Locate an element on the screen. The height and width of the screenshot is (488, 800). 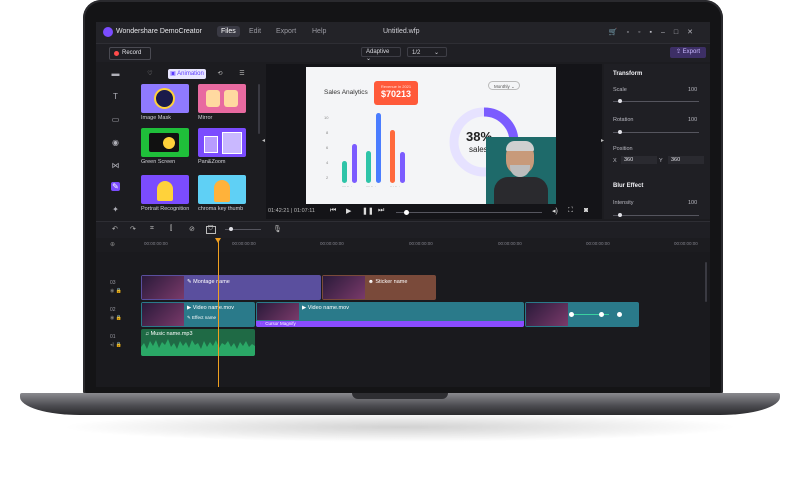
pan-frame-b is located at coordinates (232, 143).